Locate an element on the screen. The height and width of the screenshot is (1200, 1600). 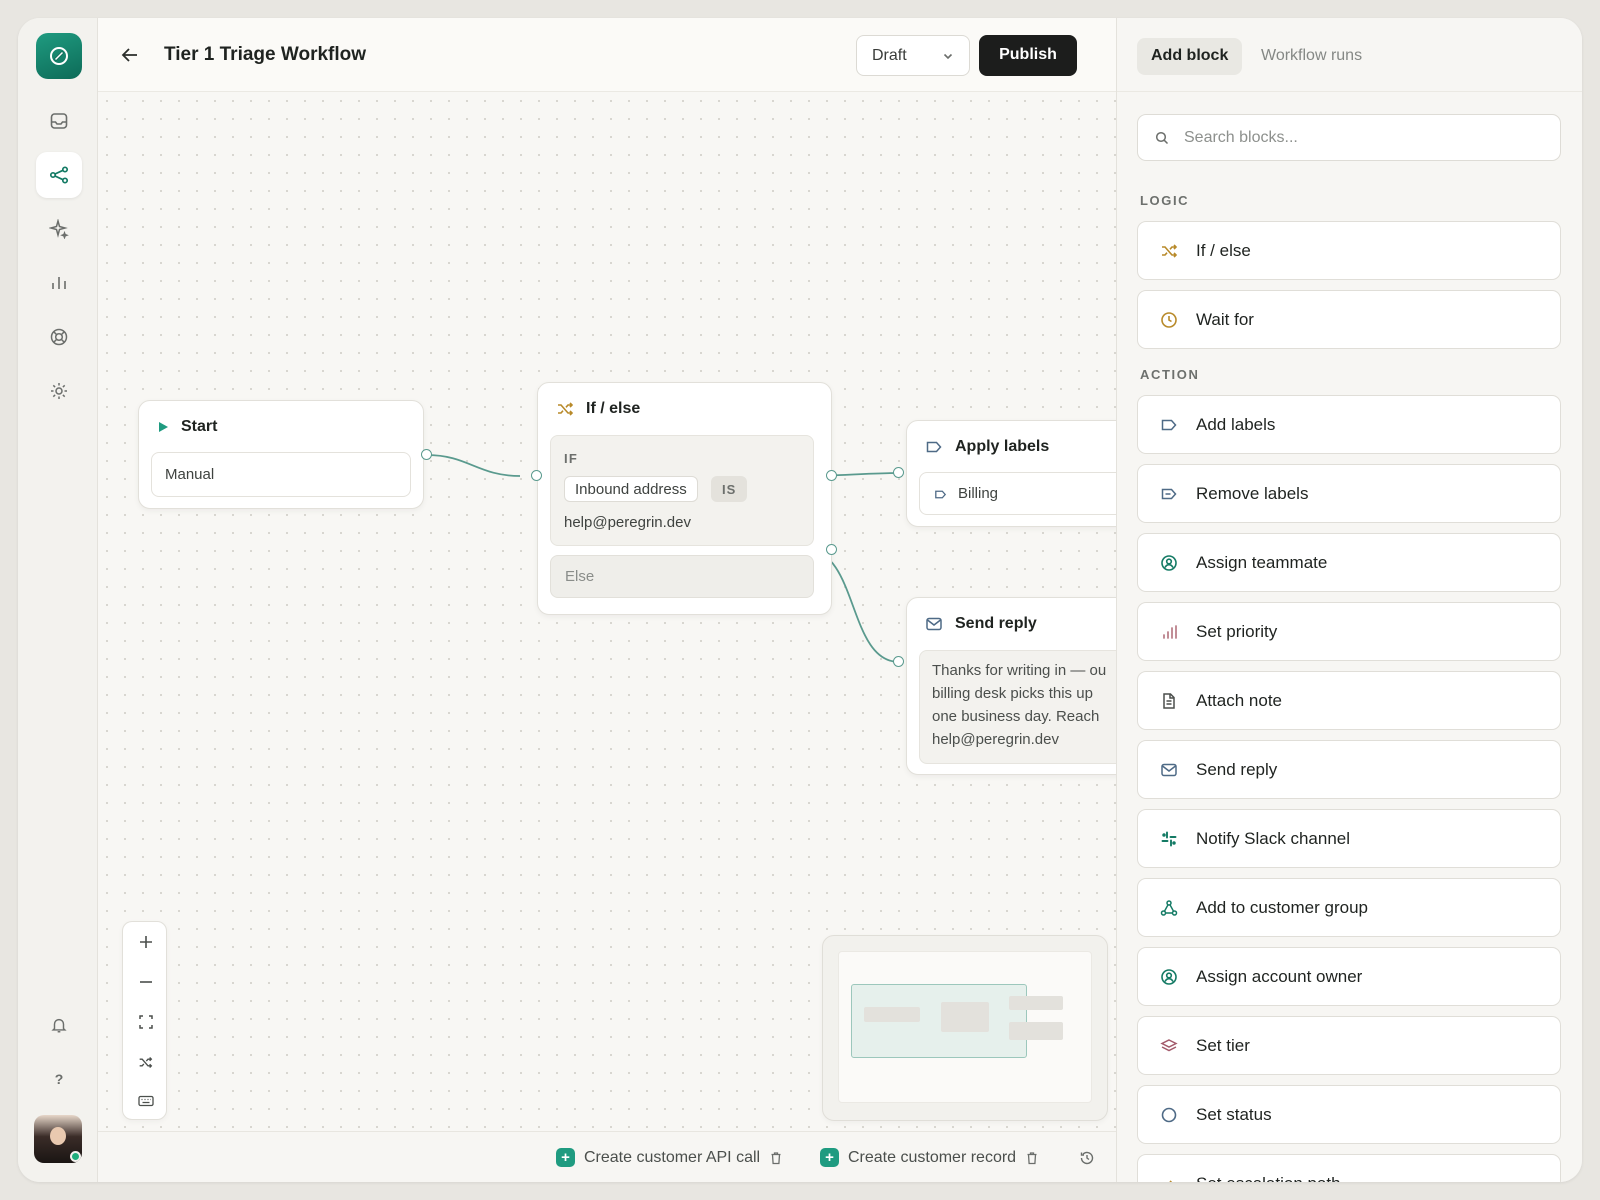
footer-item-api-call: + Create customer API call is located at coordinates (669, 1157).